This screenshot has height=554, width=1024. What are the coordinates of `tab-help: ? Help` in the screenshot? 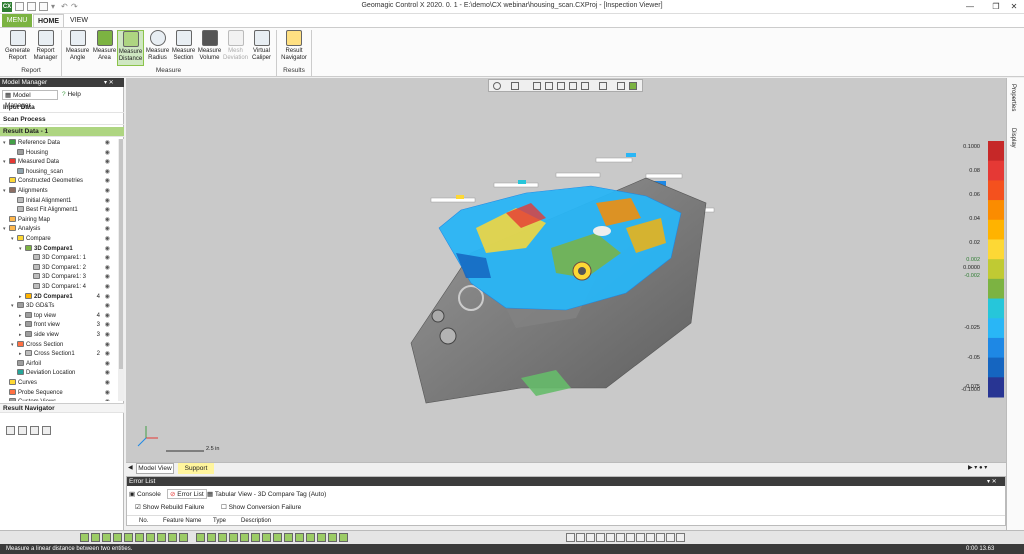 It's located at (77, 95).